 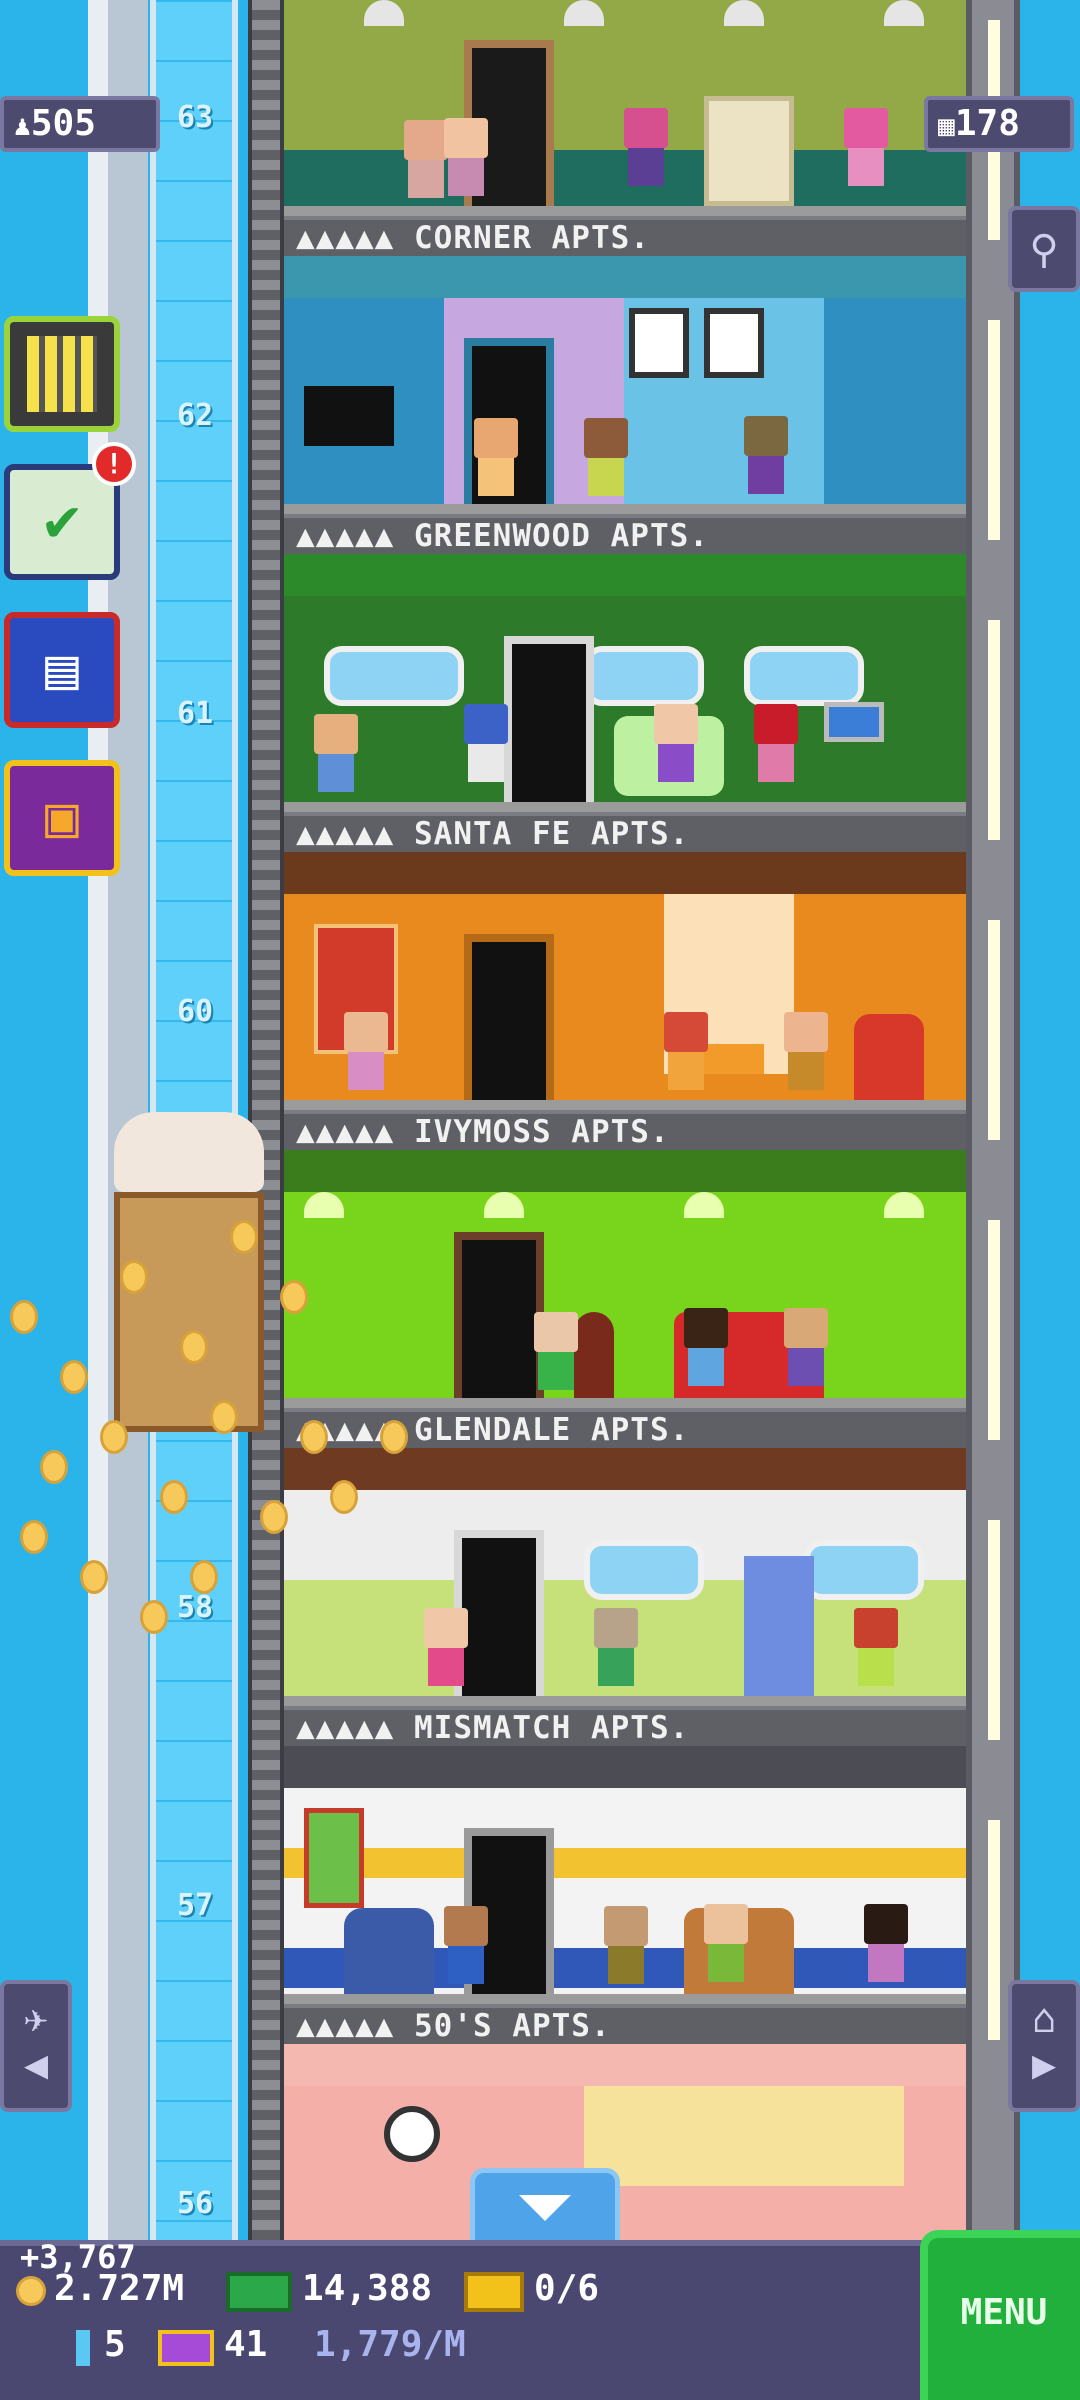 What do you see at coordinates (1044, 2065) in the screenshot?
I see `right-arrow-icon: ▶` at bounding box center [1044, 2065].